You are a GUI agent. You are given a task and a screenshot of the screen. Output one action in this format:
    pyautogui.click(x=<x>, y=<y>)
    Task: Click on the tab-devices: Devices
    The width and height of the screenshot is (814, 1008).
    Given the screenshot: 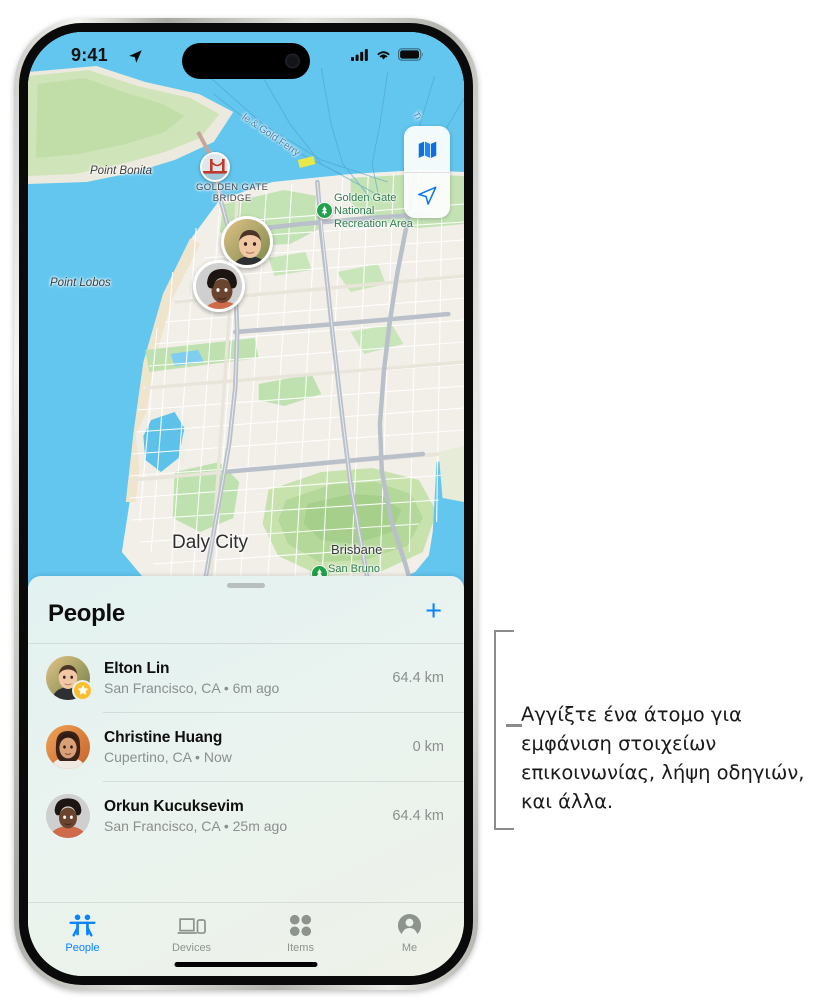 What is the action you would take?
    pyautogui.click(x=191, y=933)
    